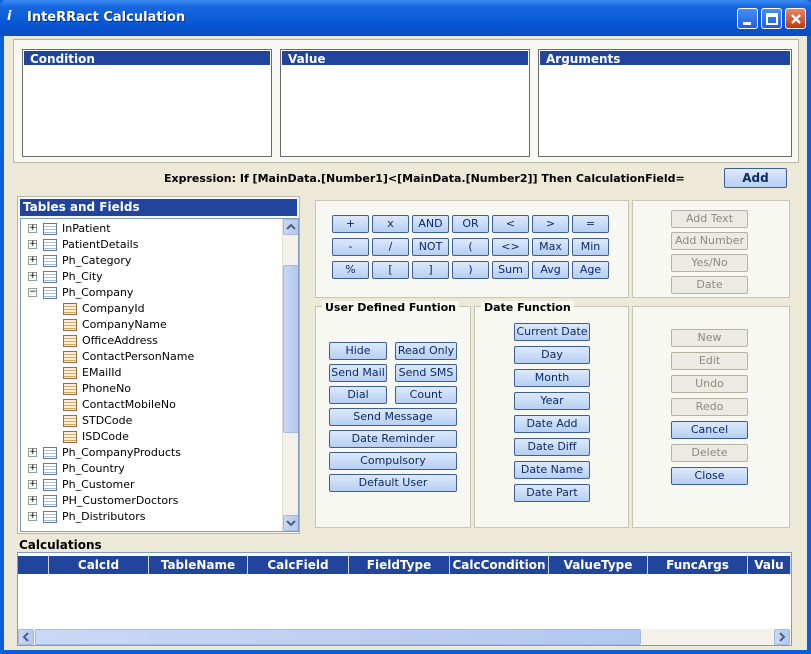  What do you see at coordinates (426, 395) in the screenshot?
I see `count-button: Count` at bounding box center [426, 395].